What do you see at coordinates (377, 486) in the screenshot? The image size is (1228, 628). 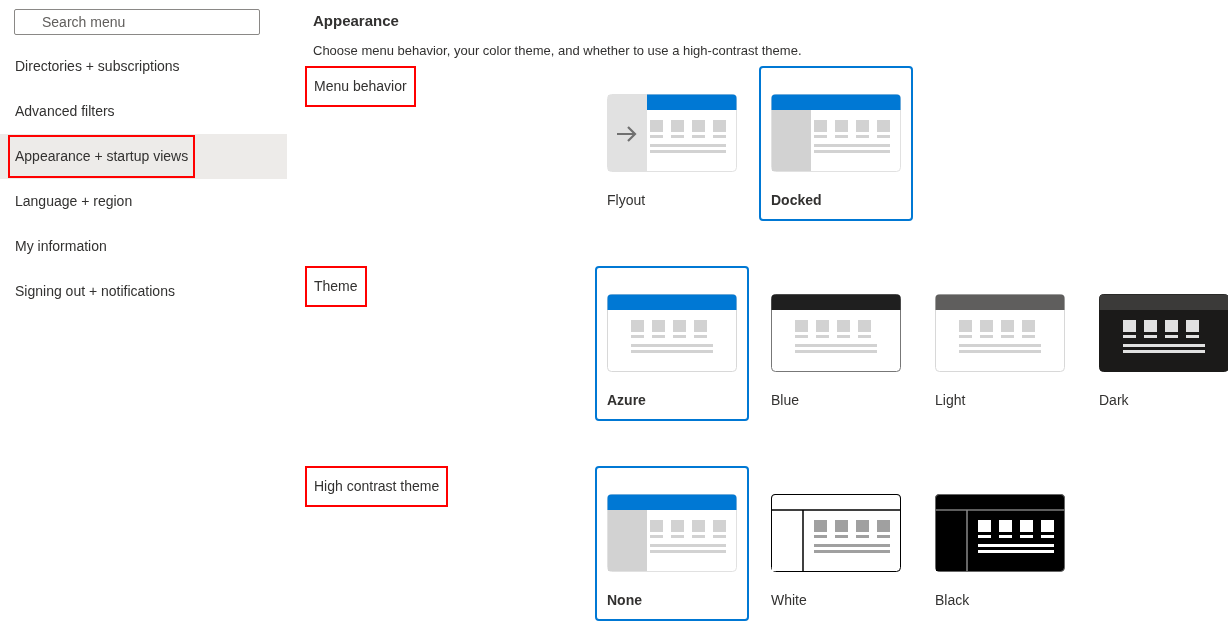 I see `section-label: High contrast theme` at bounding box center [377, 486].